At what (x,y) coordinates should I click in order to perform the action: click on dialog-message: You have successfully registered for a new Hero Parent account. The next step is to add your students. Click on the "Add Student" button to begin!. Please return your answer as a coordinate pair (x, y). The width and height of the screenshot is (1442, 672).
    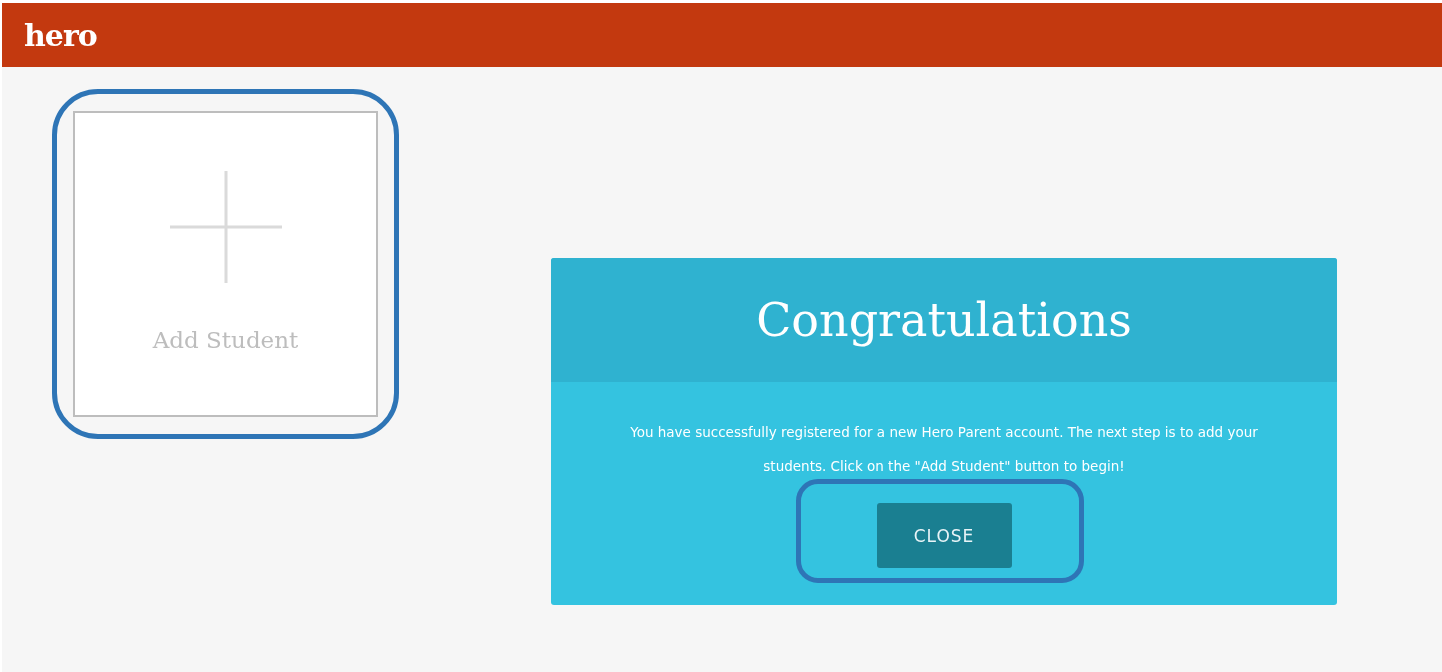
    Looking at the image, I should click on (944, 449).